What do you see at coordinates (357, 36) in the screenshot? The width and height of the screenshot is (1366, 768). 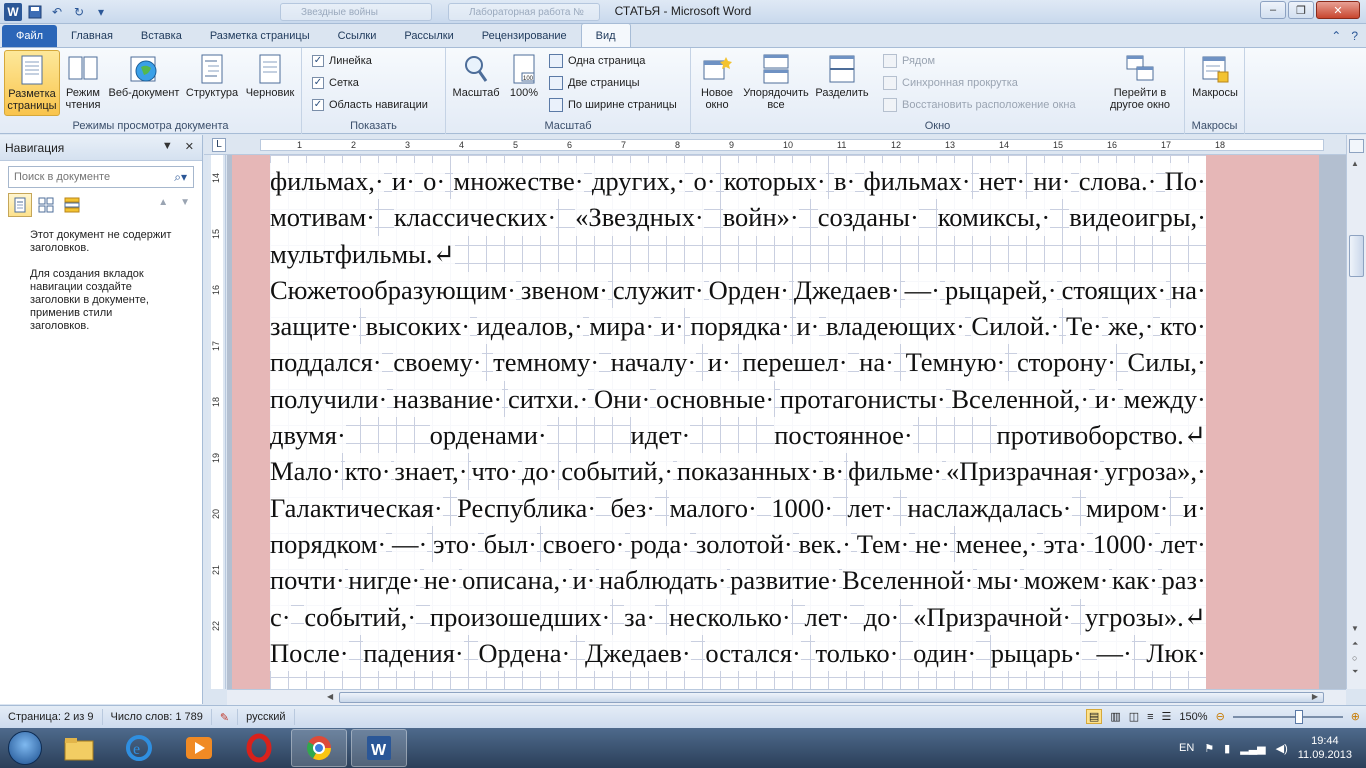 I see `tab-references: Ссылки` at bounding box center [357, 36].